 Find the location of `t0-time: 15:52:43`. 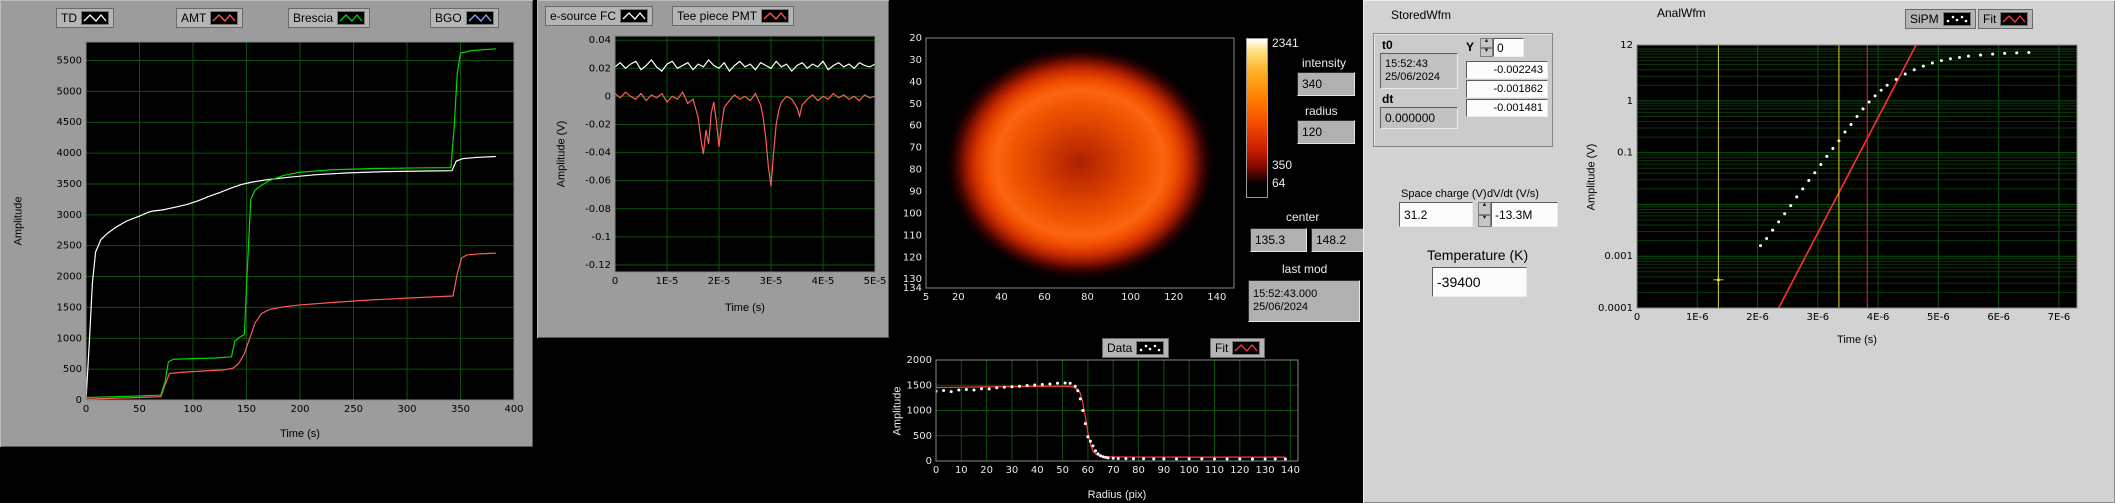

t0-time: 15:52:43 is located at coordinates (1406, 64).